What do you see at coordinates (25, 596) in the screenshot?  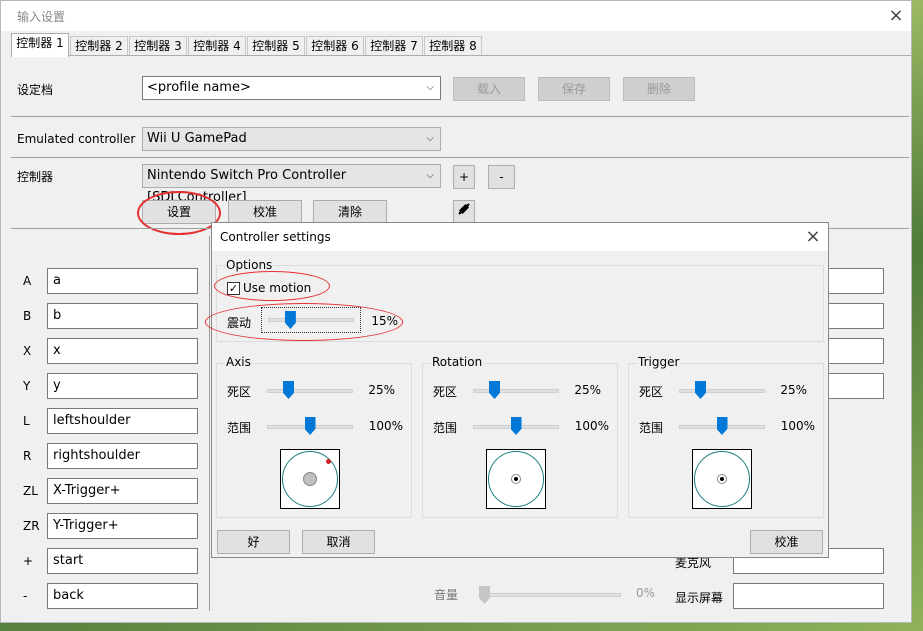 I see `mapping-key: -` at bounding box center [25, 596].